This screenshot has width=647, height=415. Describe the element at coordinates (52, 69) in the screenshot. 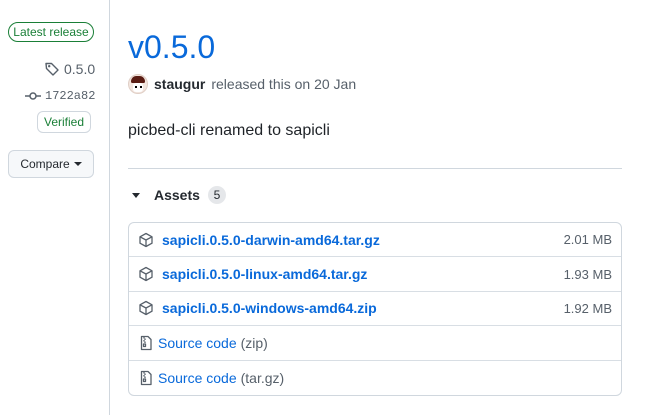

I see `tag-icon` at that location.